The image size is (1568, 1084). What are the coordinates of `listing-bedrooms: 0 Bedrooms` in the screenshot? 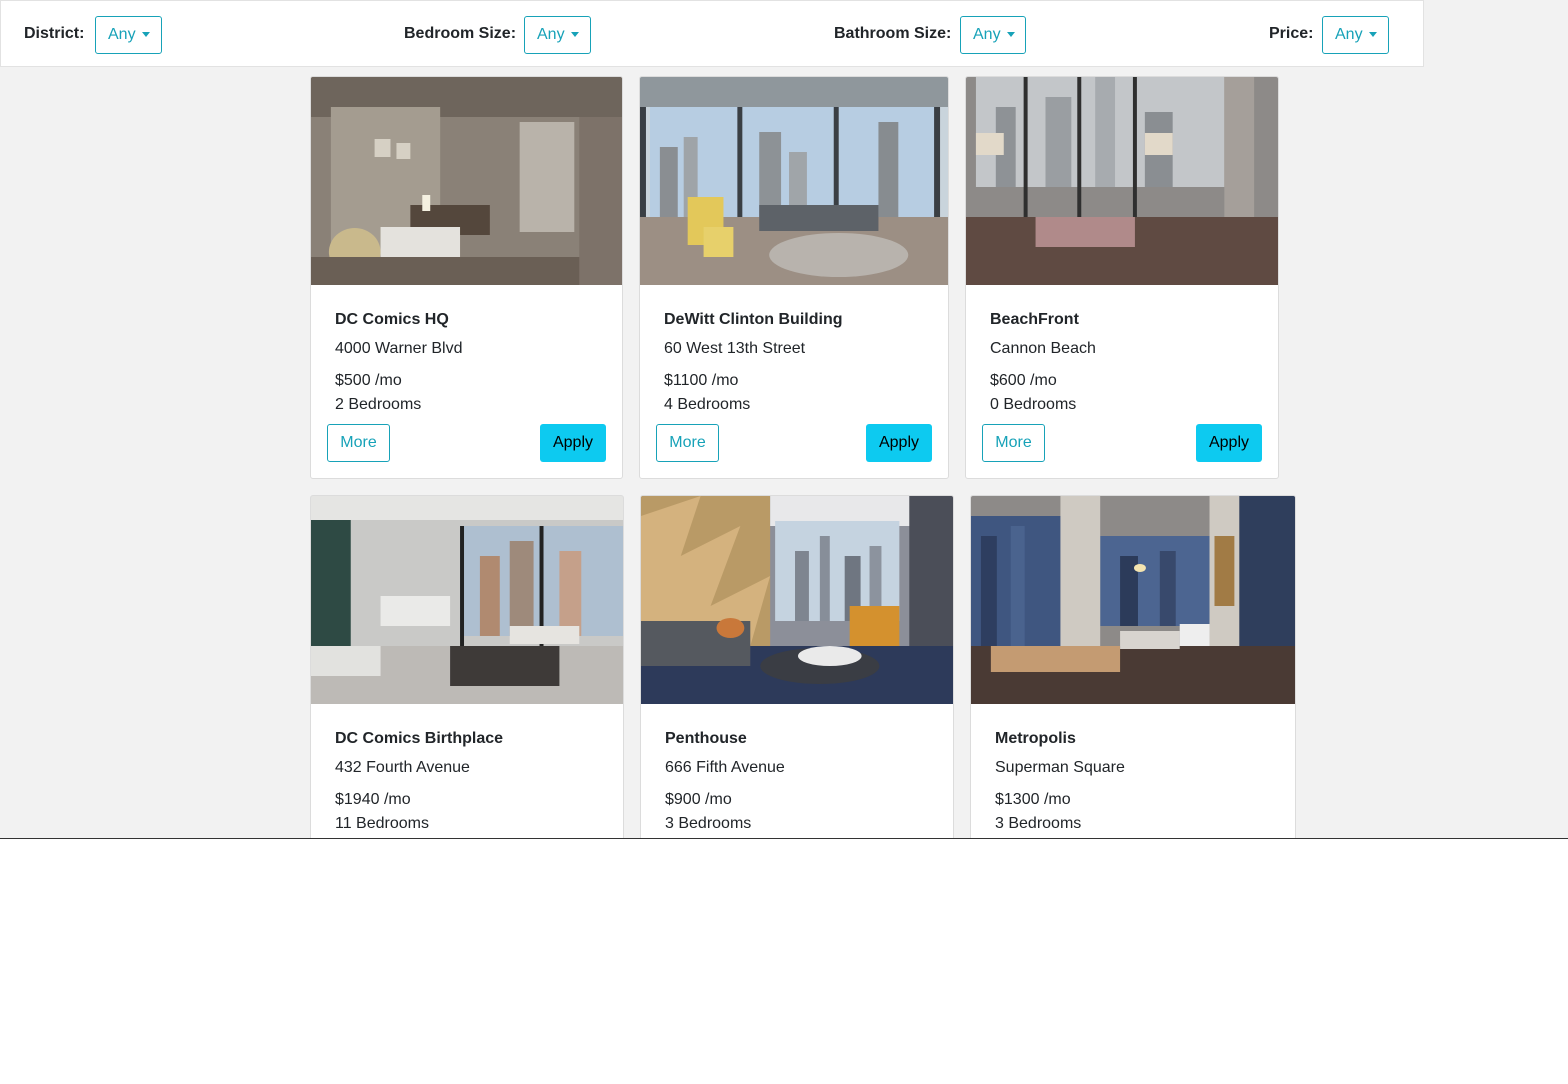 It's located at (1033, 404).